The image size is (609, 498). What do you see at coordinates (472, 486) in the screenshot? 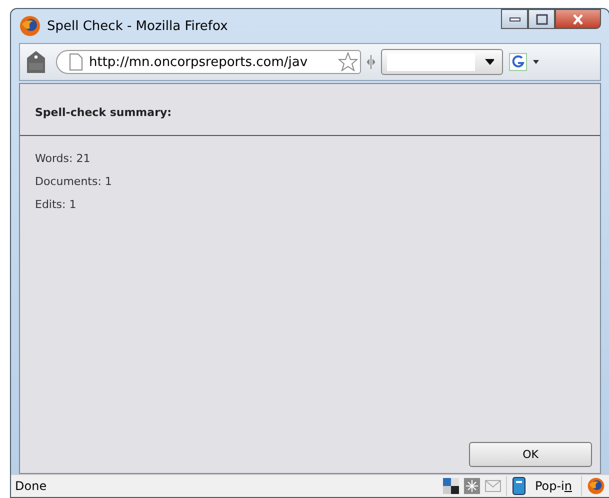
I see `snowflake-icon` at bounding box center [472, 486].